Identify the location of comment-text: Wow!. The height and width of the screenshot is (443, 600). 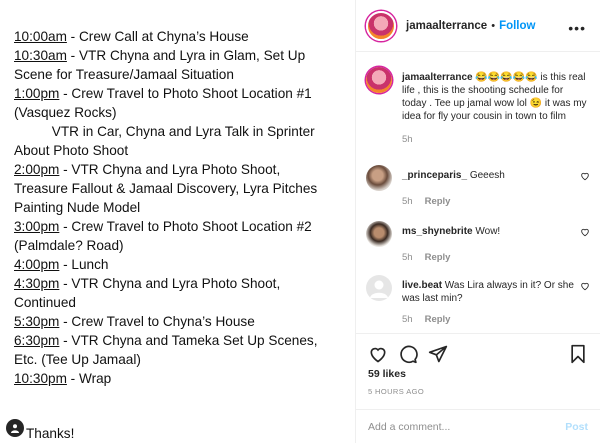
(486, 231).